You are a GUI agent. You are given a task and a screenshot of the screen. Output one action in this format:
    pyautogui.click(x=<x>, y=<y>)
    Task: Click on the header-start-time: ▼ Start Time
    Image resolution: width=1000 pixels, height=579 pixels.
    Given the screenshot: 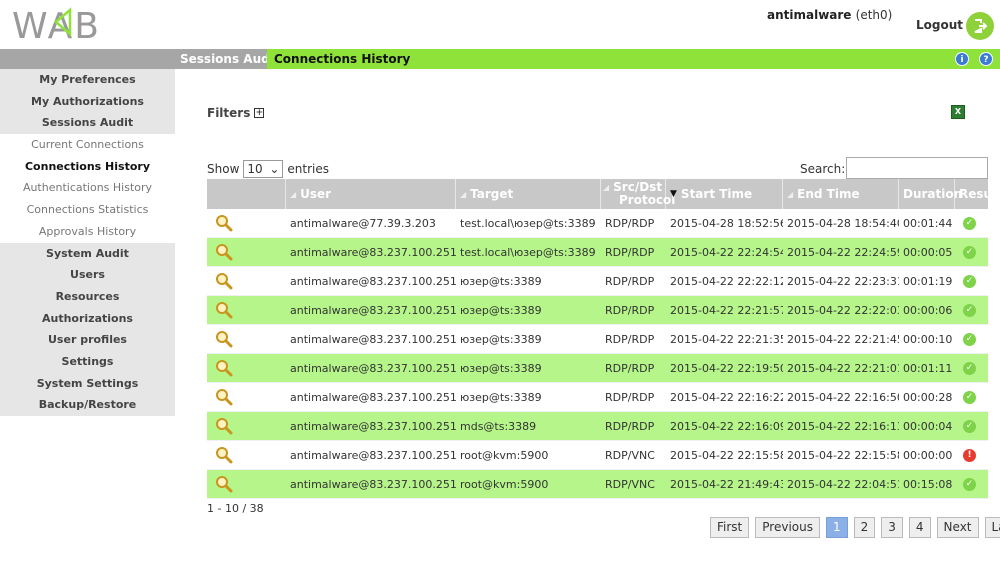 What is the action you would take?
    pyautogui.click(x=724, y=194)
    